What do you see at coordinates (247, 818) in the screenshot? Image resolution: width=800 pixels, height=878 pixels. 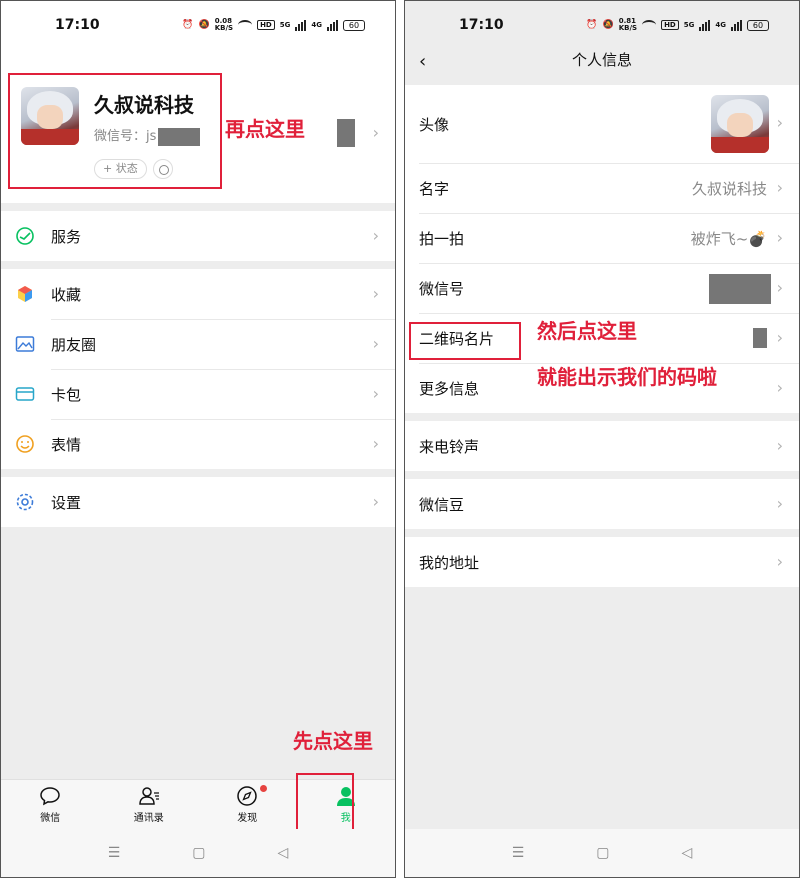 I see `tab-label: 发现` at bounding box center [247, 818].